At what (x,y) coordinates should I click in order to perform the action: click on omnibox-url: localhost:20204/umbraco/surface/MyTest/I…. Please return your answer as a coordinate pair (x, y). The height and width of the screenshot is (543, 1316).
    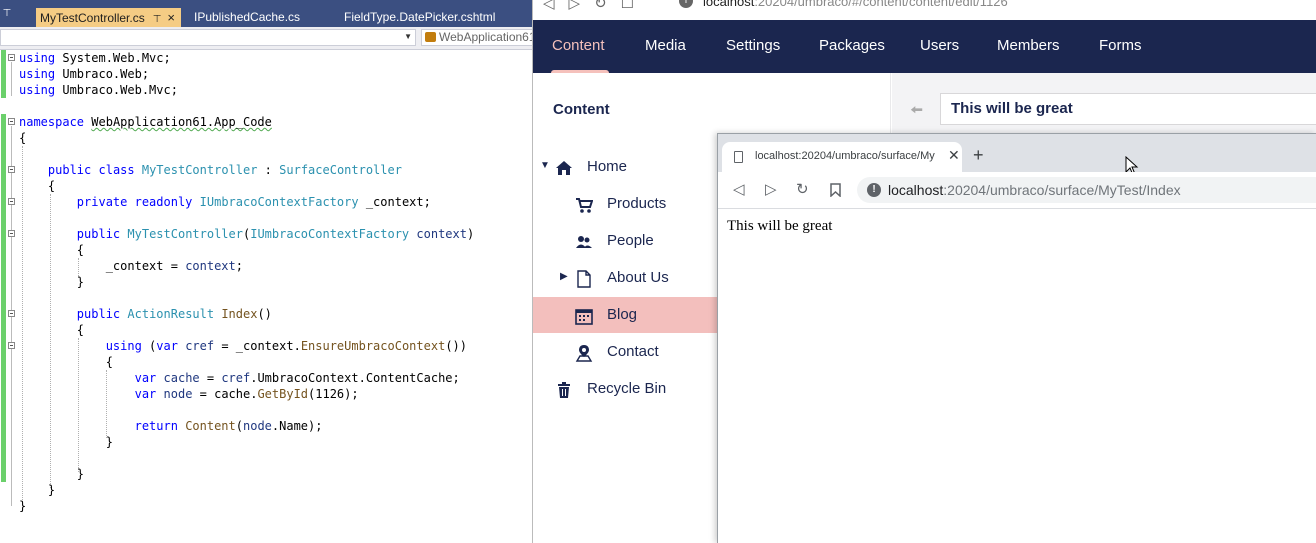
    Looking at the image, I should click on (1034, 190).